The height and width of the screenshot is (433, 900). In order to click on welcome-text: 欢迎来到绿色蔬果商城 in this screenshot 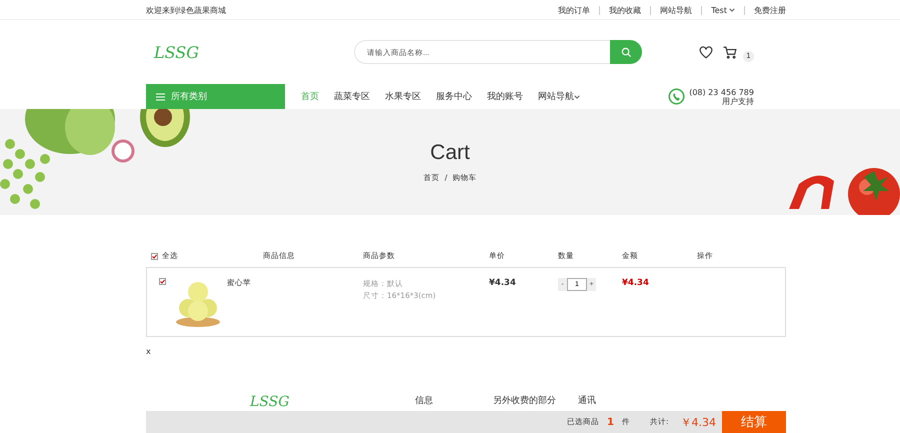, I will do `click(186, 10)`.